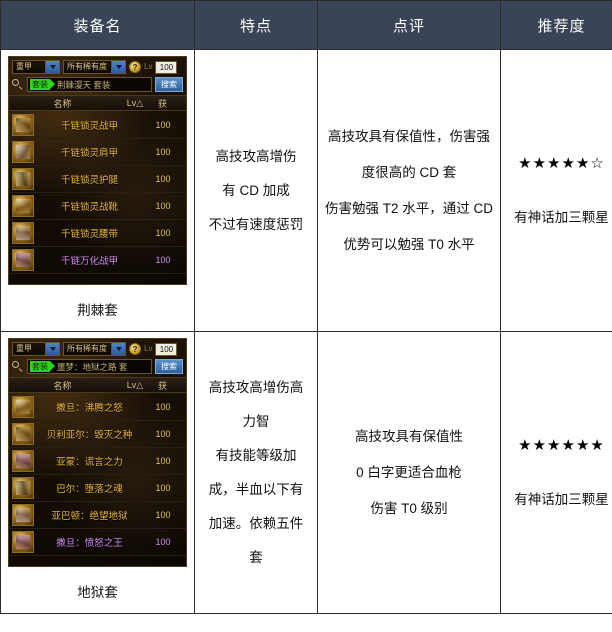  What do you see at coordinates (42, 366) in the screenshot?
I see `search-tag: 套装` at bounding box center [42, 366].